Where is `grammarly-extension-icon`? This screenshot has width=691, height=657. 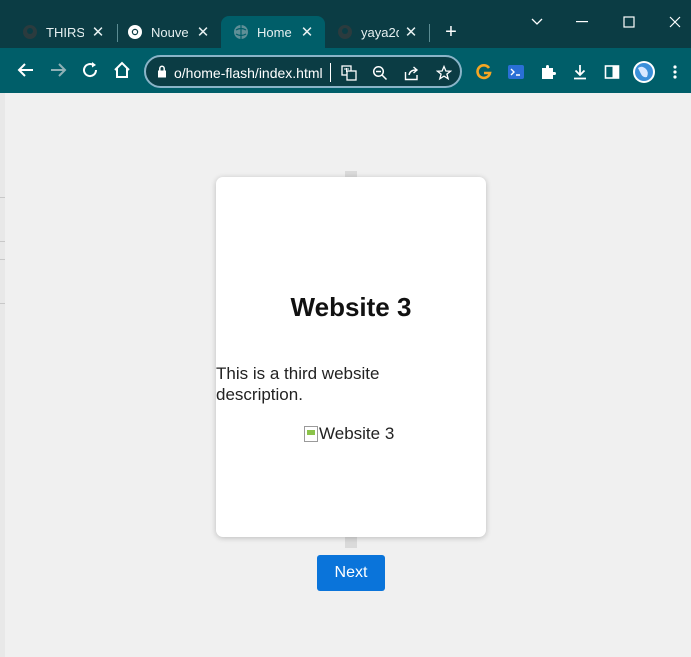 grammarly-extension-icon is located at coordinates (484, 72).